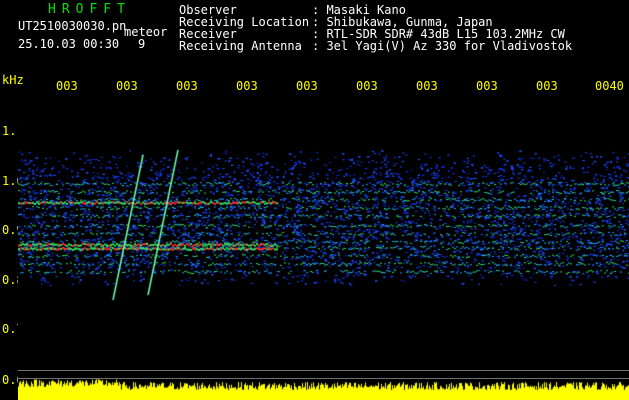 The width and height of the screenshot is (629, 400). Describe the element at coordinates (442, 46) in the screenshot. I see `antenna-value: : 3el Yagi(V) Az 330 for Vladivostok` at that location.